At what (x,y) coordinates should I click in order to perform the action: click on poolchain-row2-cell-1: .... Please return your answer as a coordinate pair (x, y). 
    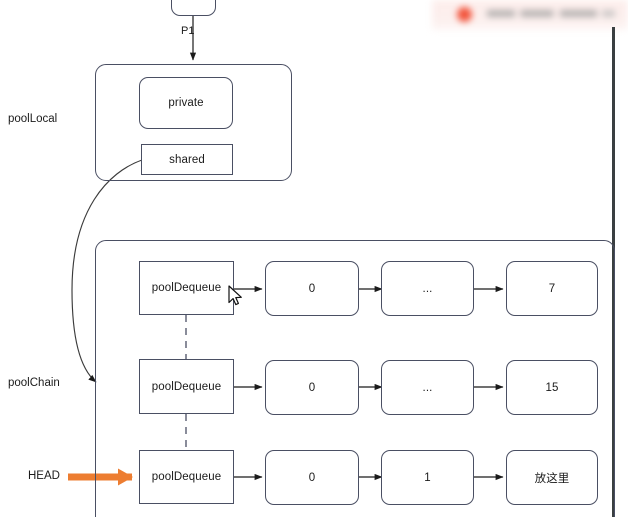
    Looking at the image, I should click on (427, 387).